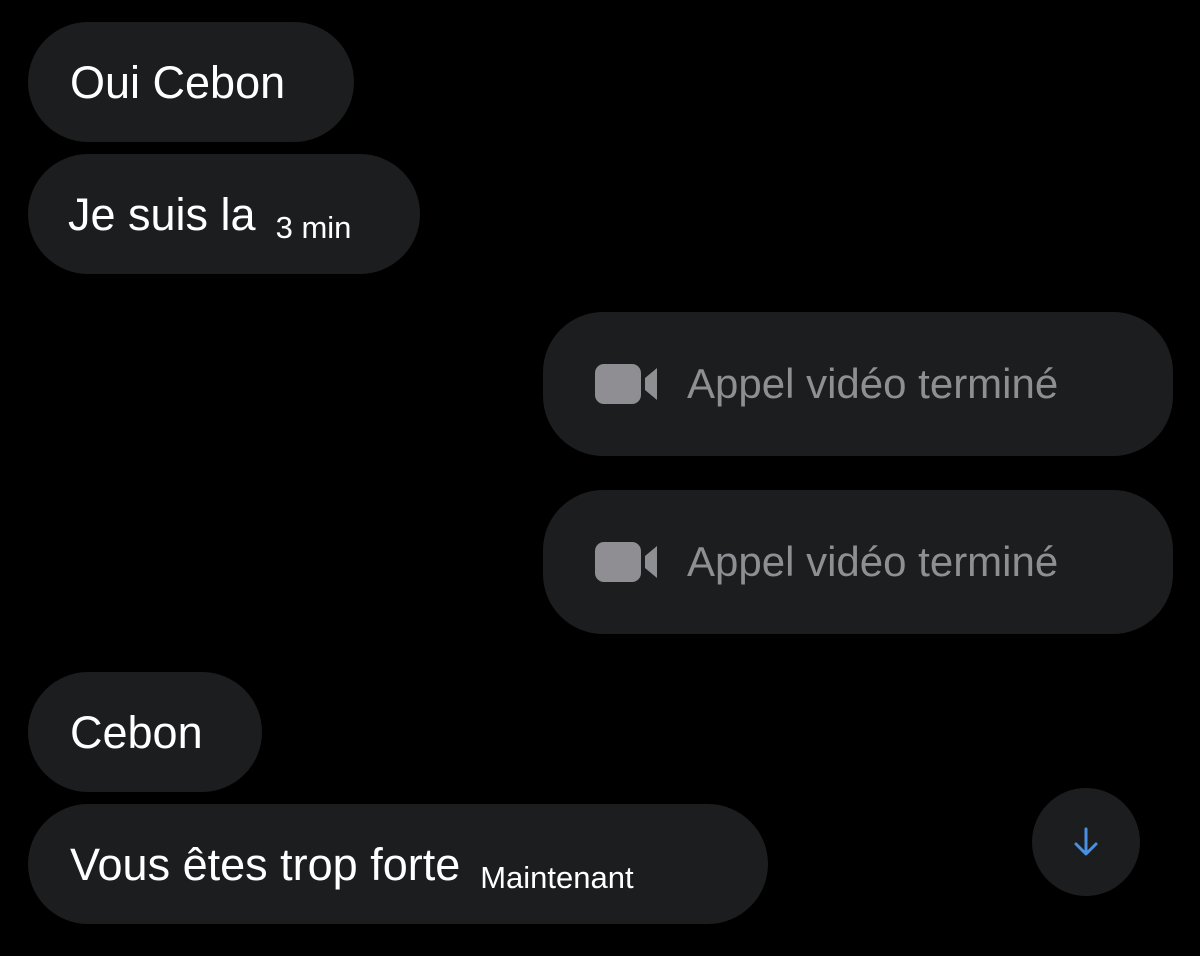 This screenshot has width=1200, height=956. I want to click on scroll-to-bottom-button, so click(1086, 842).